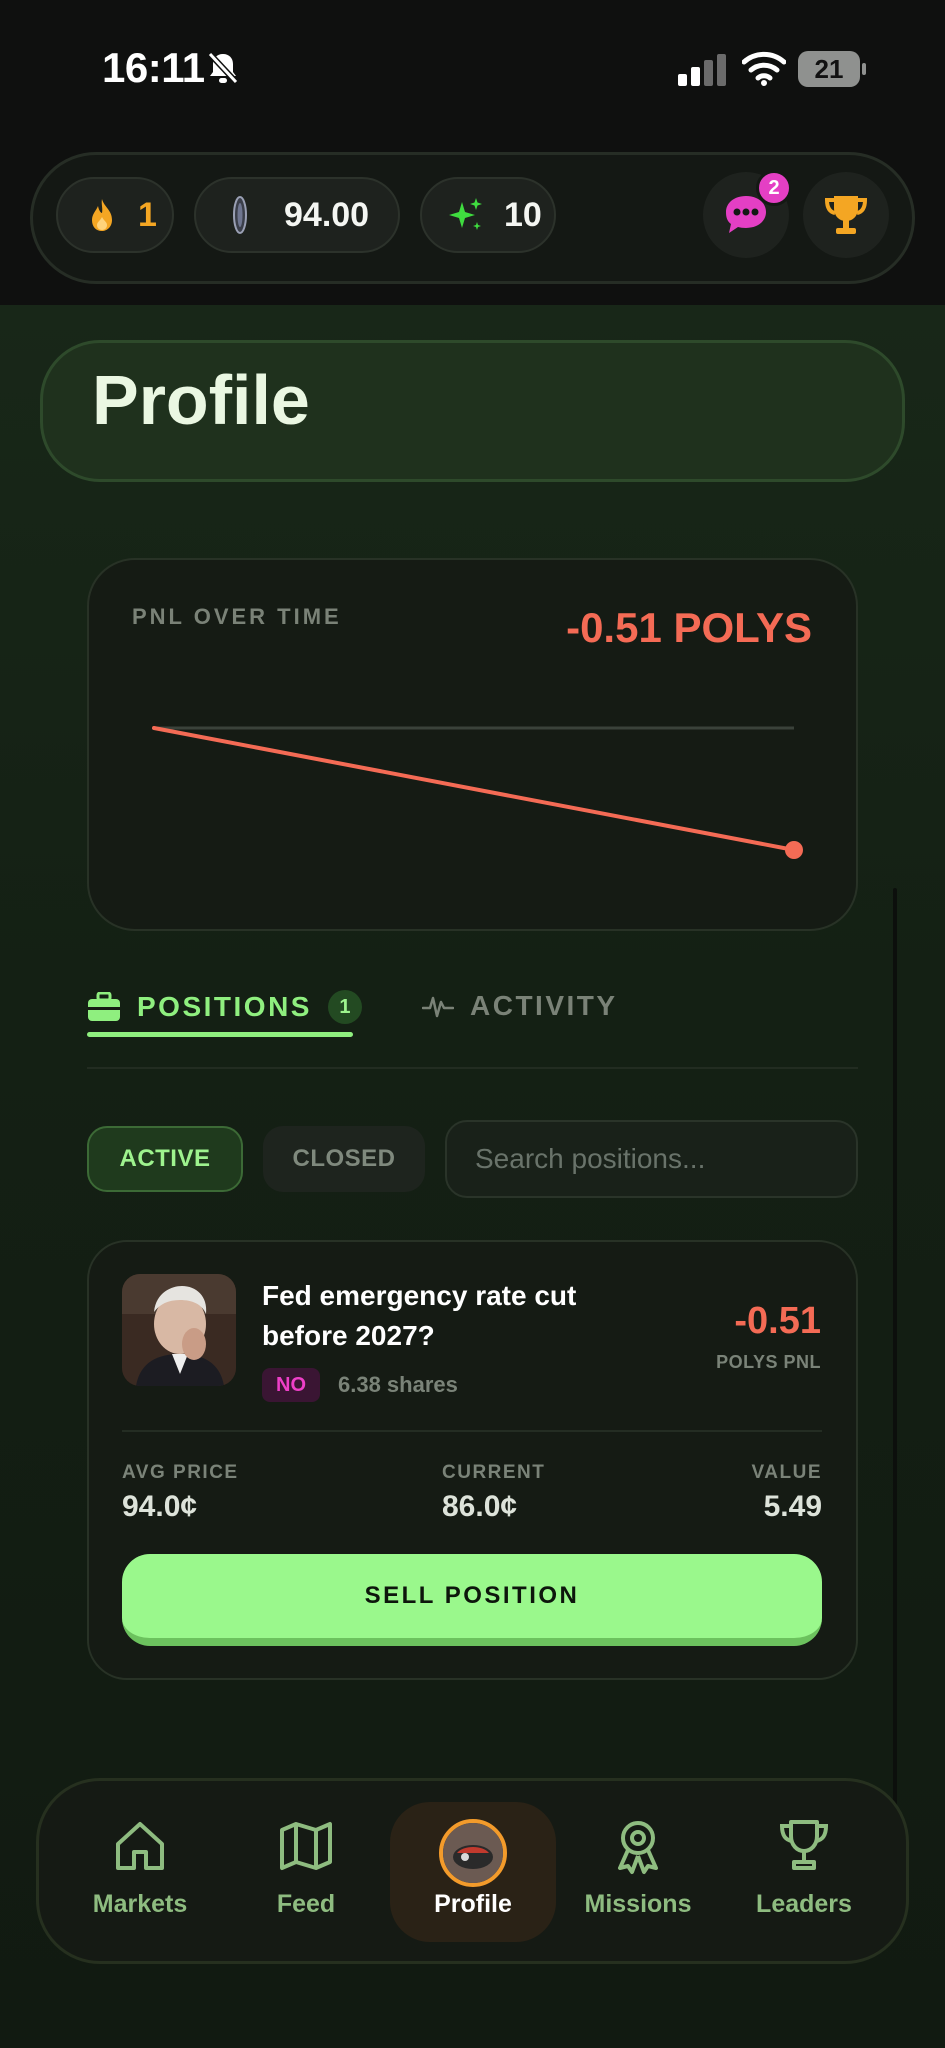  I want to click on nav-item-label: Leaders, so click(804, 1904).